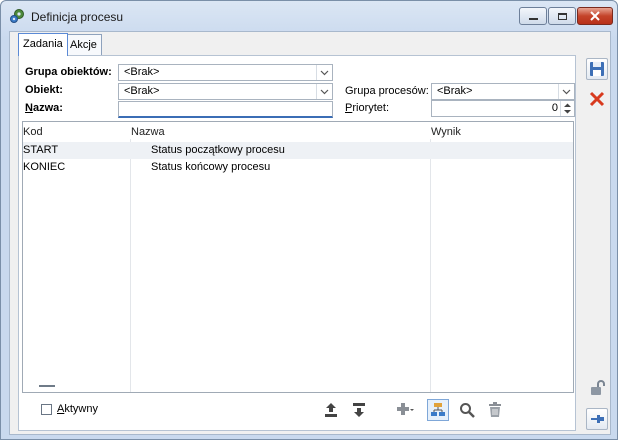 The width and height of the screenshot is (620, 442). What do you see at coordinates (46, 409) in the screenshot?
I see `aktywny-checkbox` at bounding box center [46, 409].